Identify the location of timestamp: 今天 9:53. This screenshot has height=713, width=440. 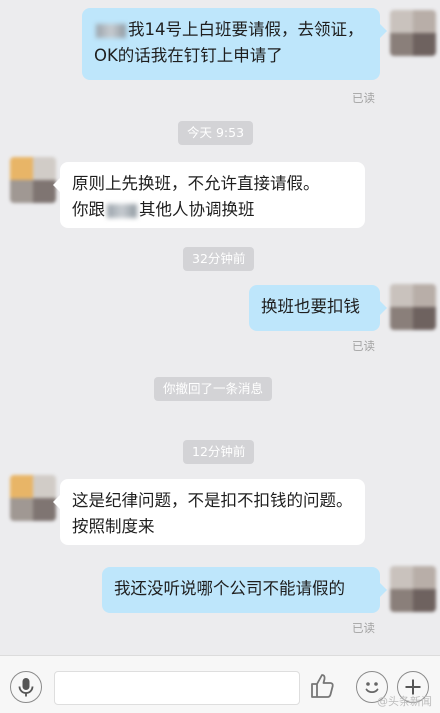
(216, 133).